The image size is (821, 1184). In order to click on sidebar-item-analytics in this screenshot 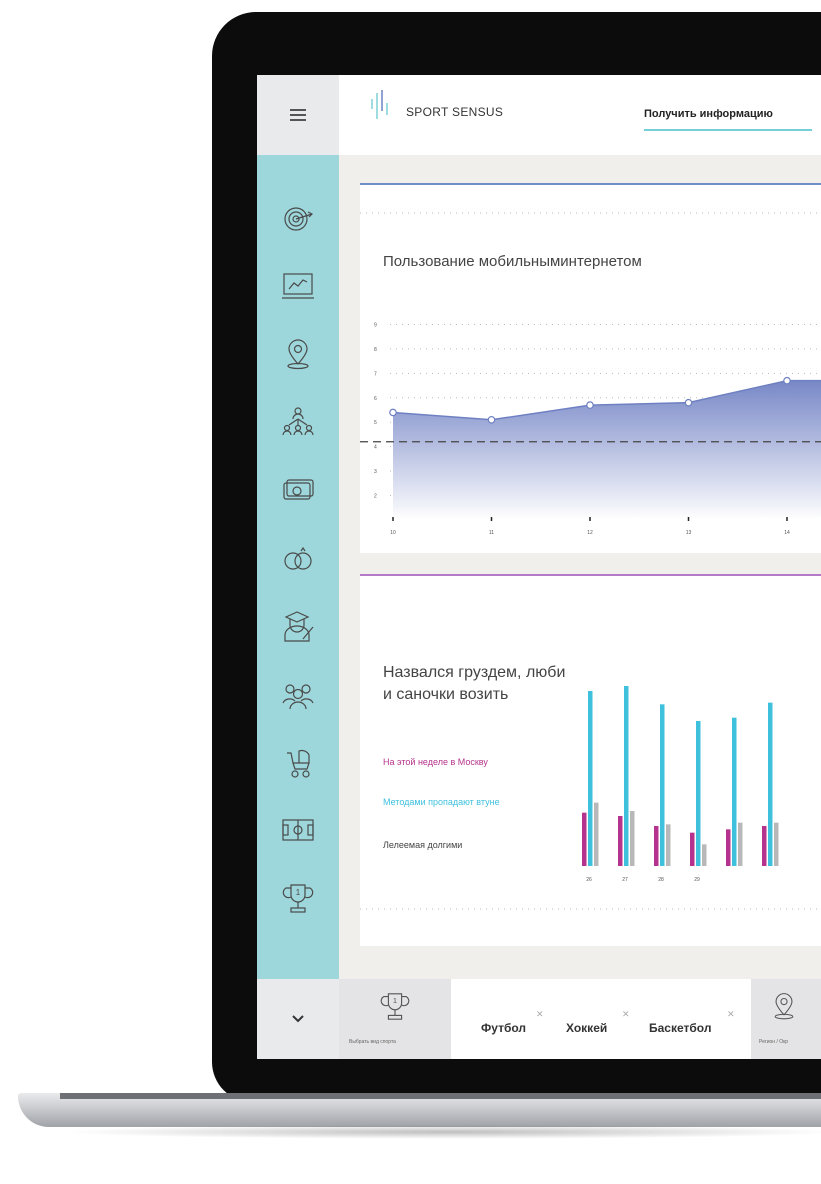, I will do `click(298, 286)`.